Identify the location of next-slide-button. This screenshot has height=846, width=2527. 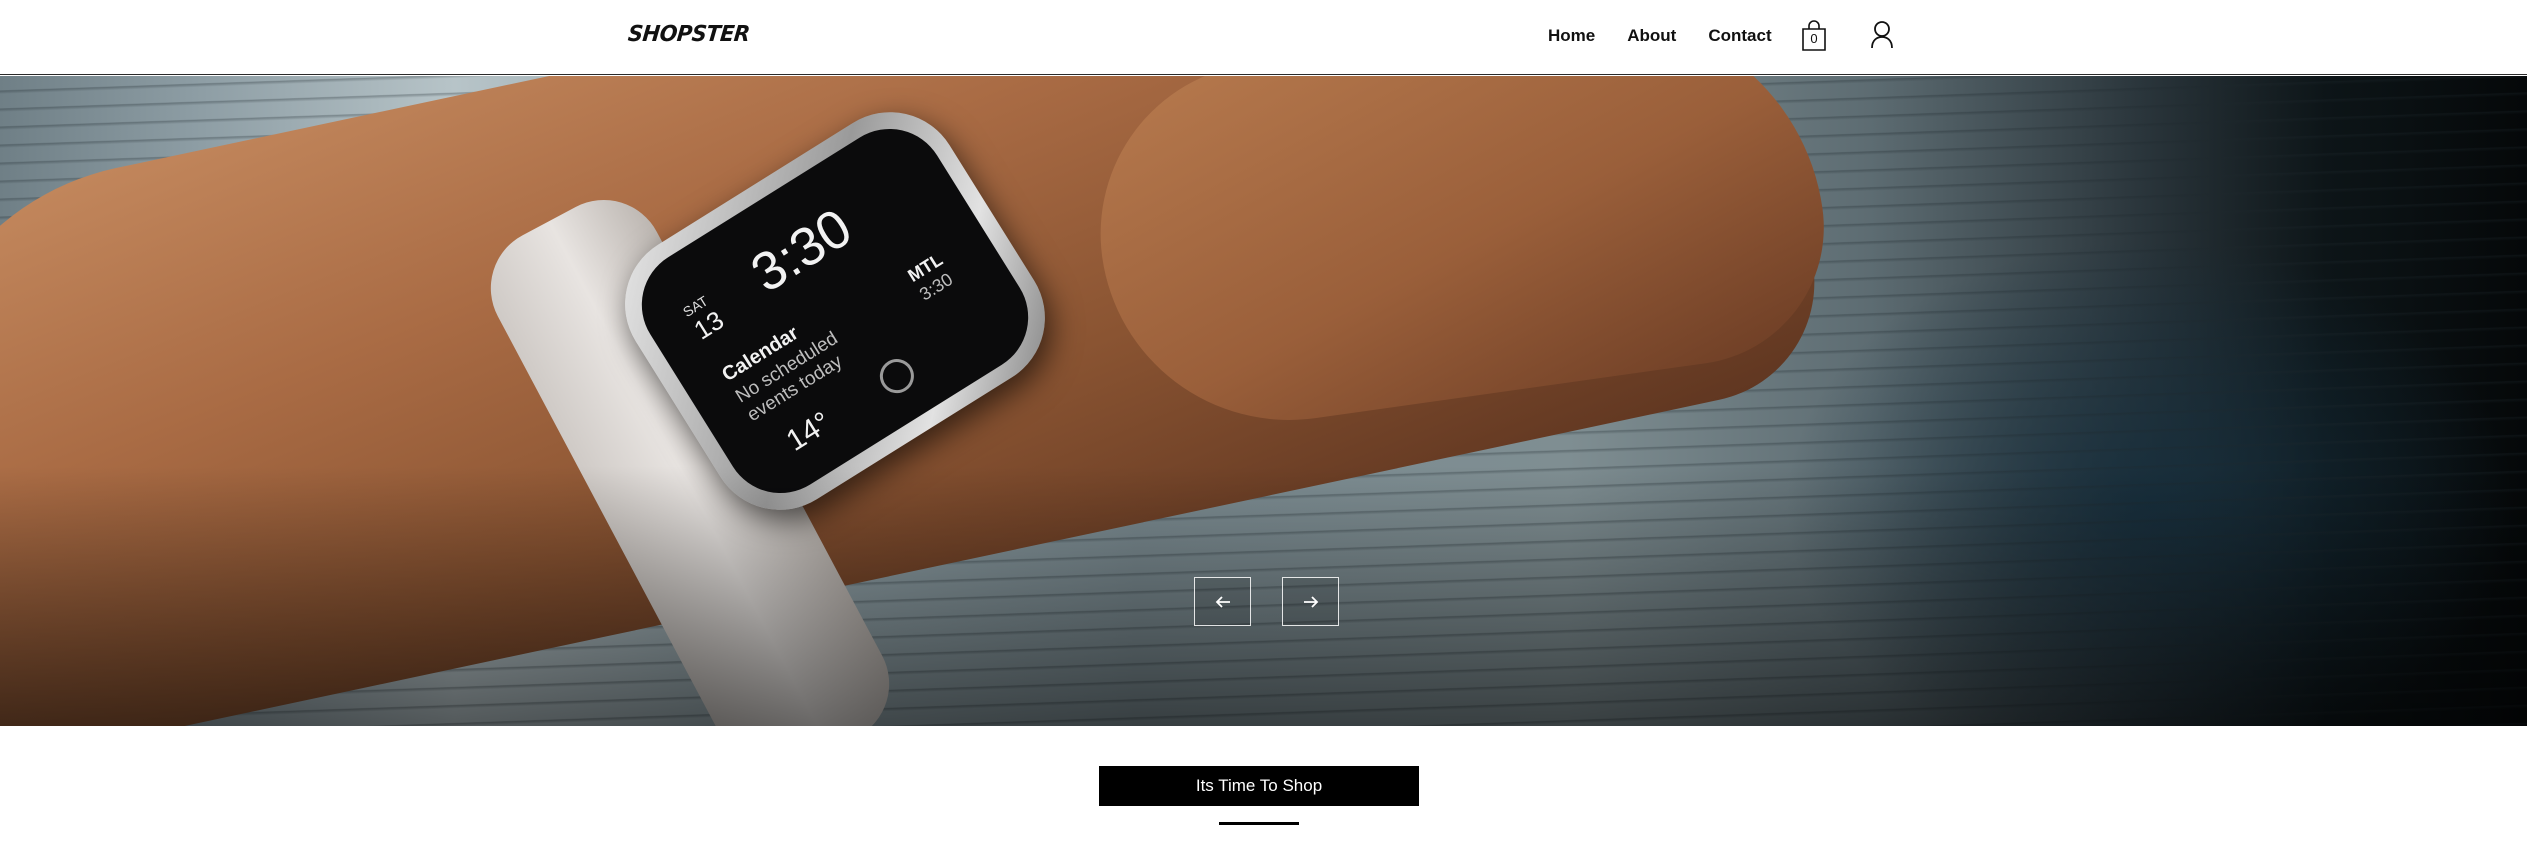
(1310, 601).